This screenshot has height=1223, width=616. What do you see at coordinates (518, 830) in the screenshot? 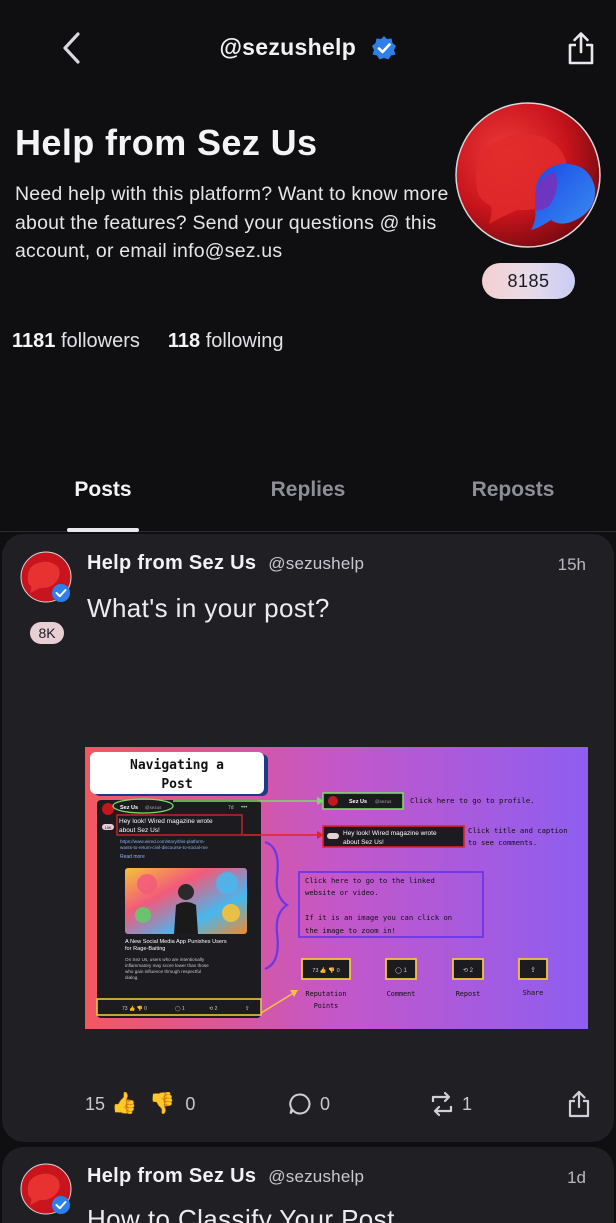
I see `callout-title: Click title and caption` at bounding box center [518, 830].